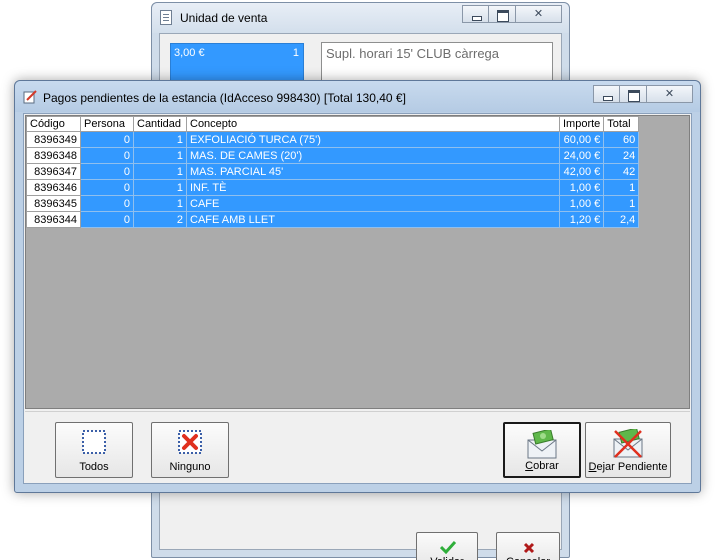 The image size is (721, 560). Describe the element at coordinates (224, 18) in the screenshot. I see `unidad-window-title: Unidad de venta` at that location.